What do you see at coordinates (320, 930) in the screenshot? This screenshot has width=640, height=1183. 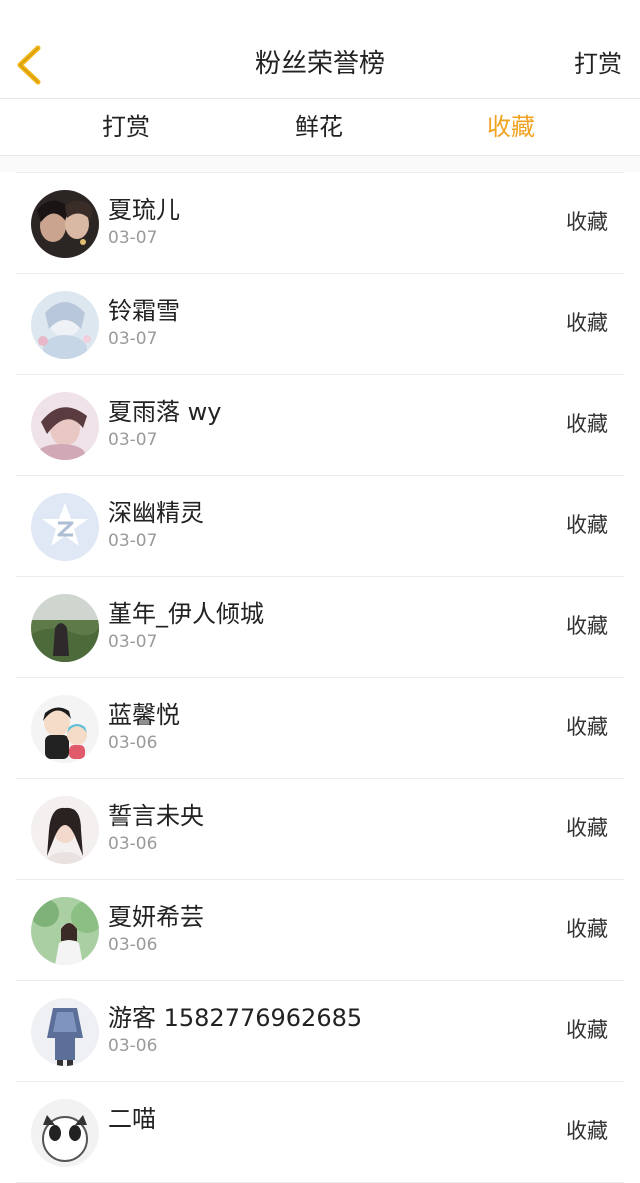 I see `list-item: 夏妍希芸 03-06 收藏` at bounding box center [320, 930].